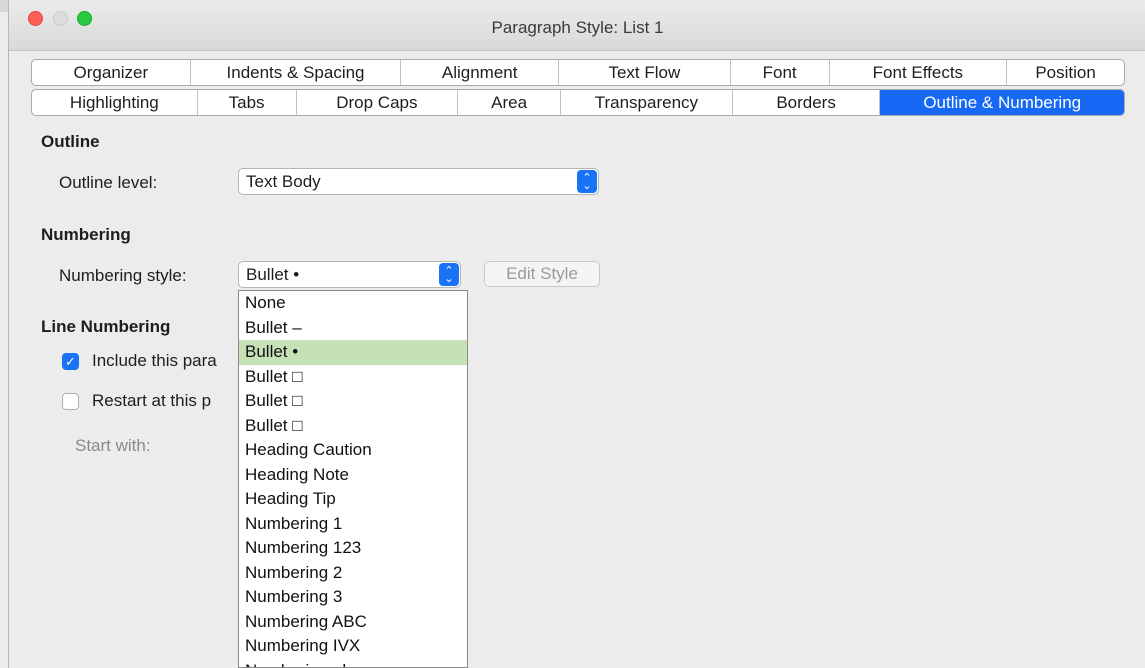 The height and width of the screenshot is (668, 1145). I want to click on tab-font: Font, so click(780, 72).